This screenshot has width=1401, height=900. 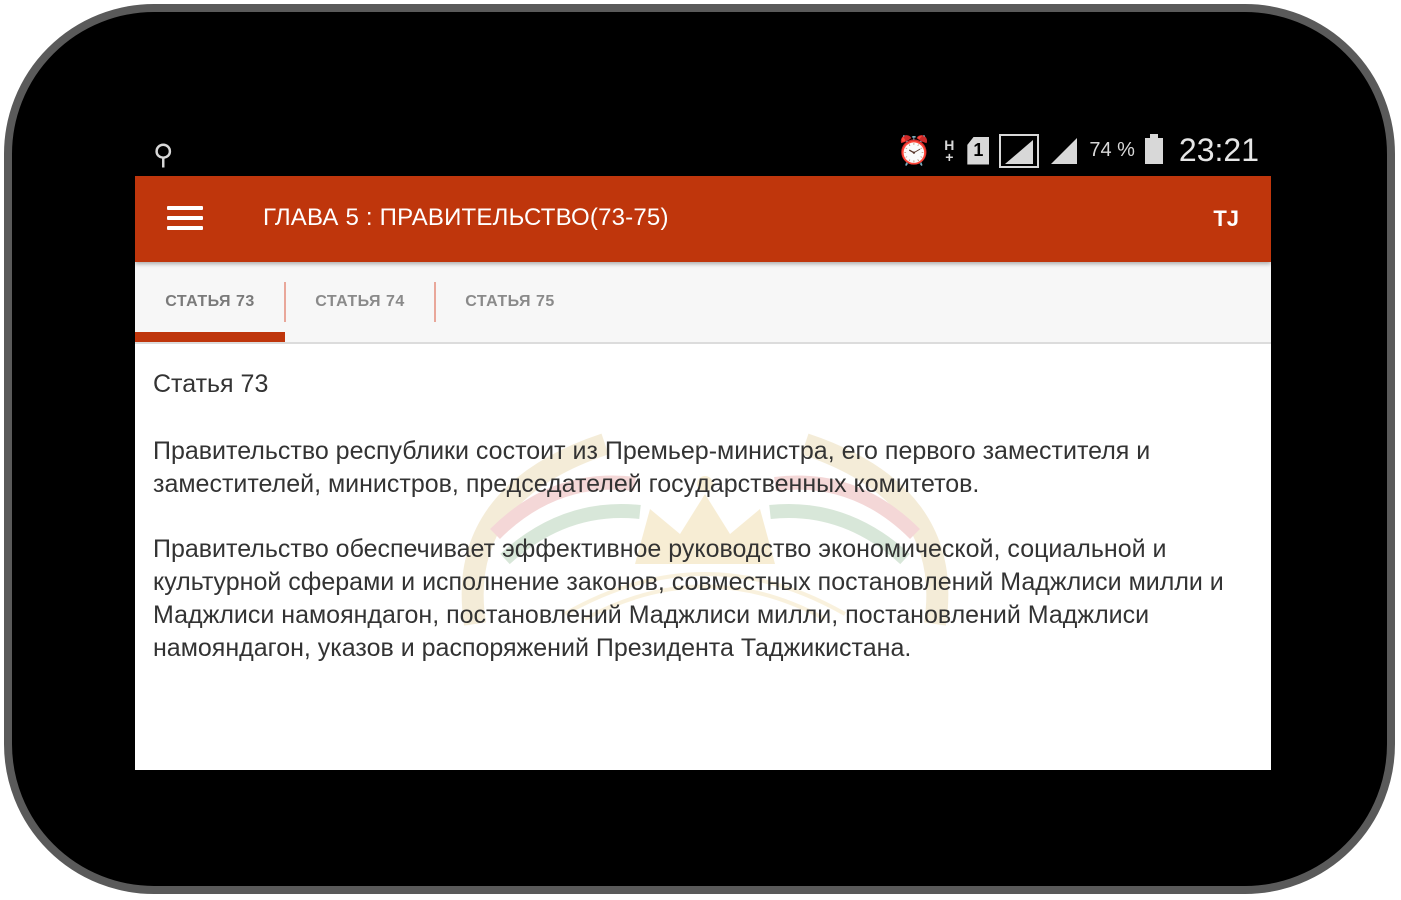 I want to click on status-clock: 23:21, so click(x=1218, y=150).